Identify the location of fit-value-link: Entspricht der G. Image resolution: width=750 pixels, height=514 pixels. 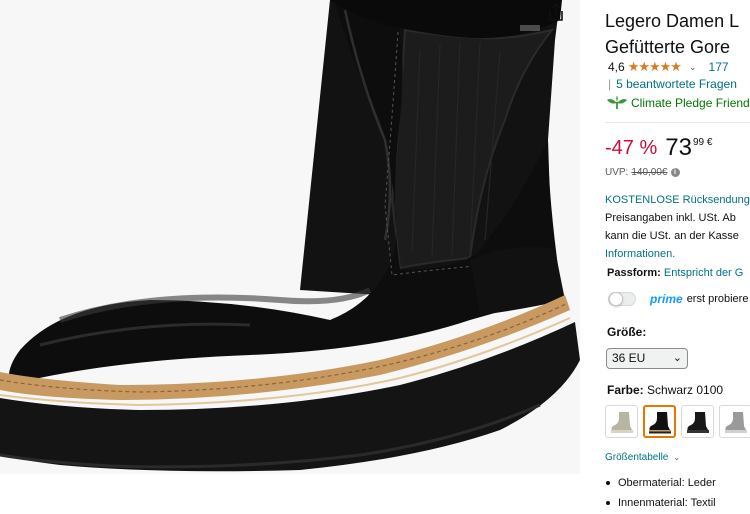
(703, 273).